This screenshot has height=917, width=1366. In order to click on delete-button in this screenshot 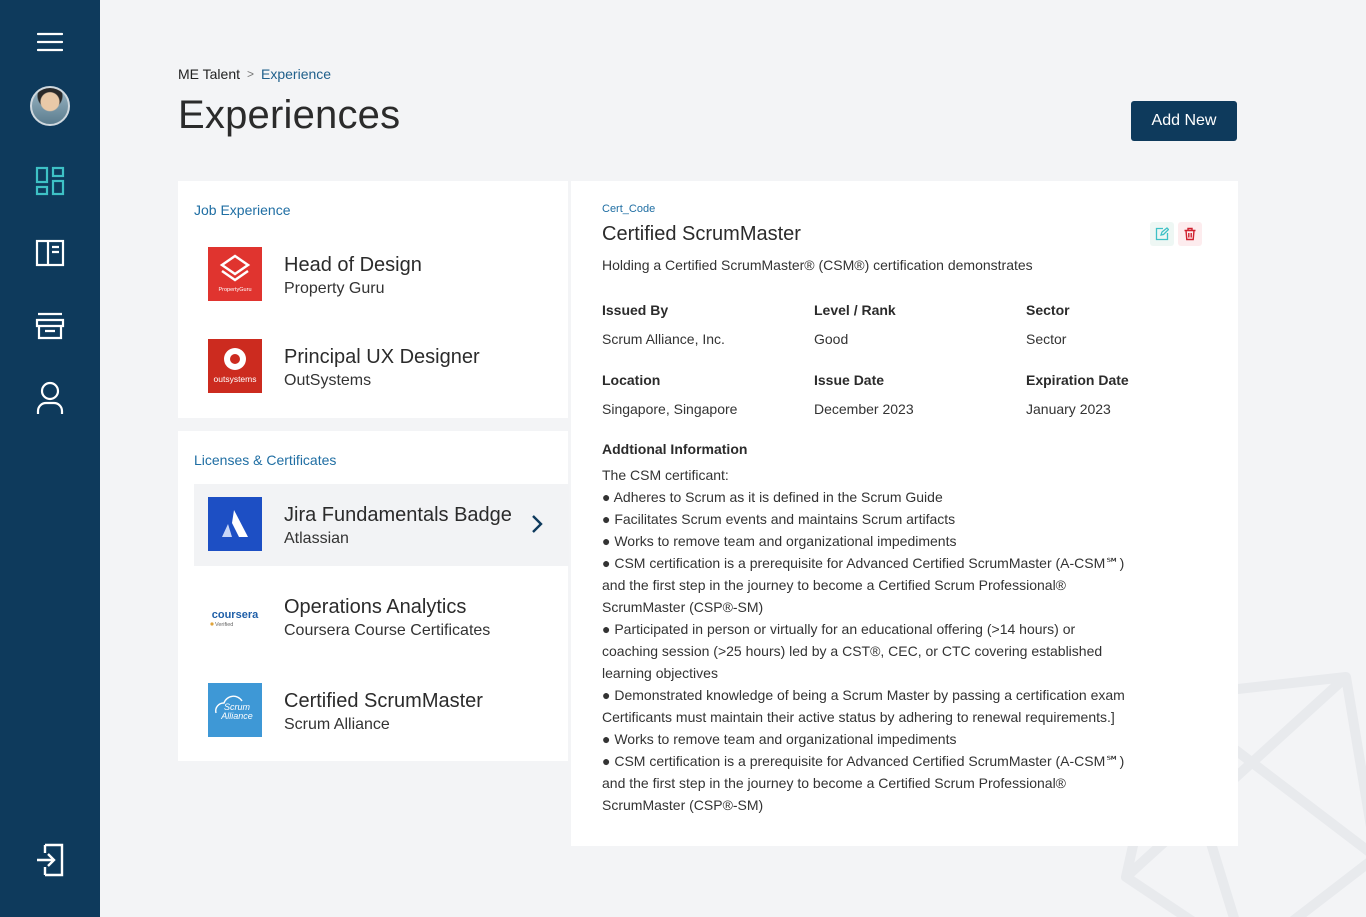, I will do `click(1190, 234)`.